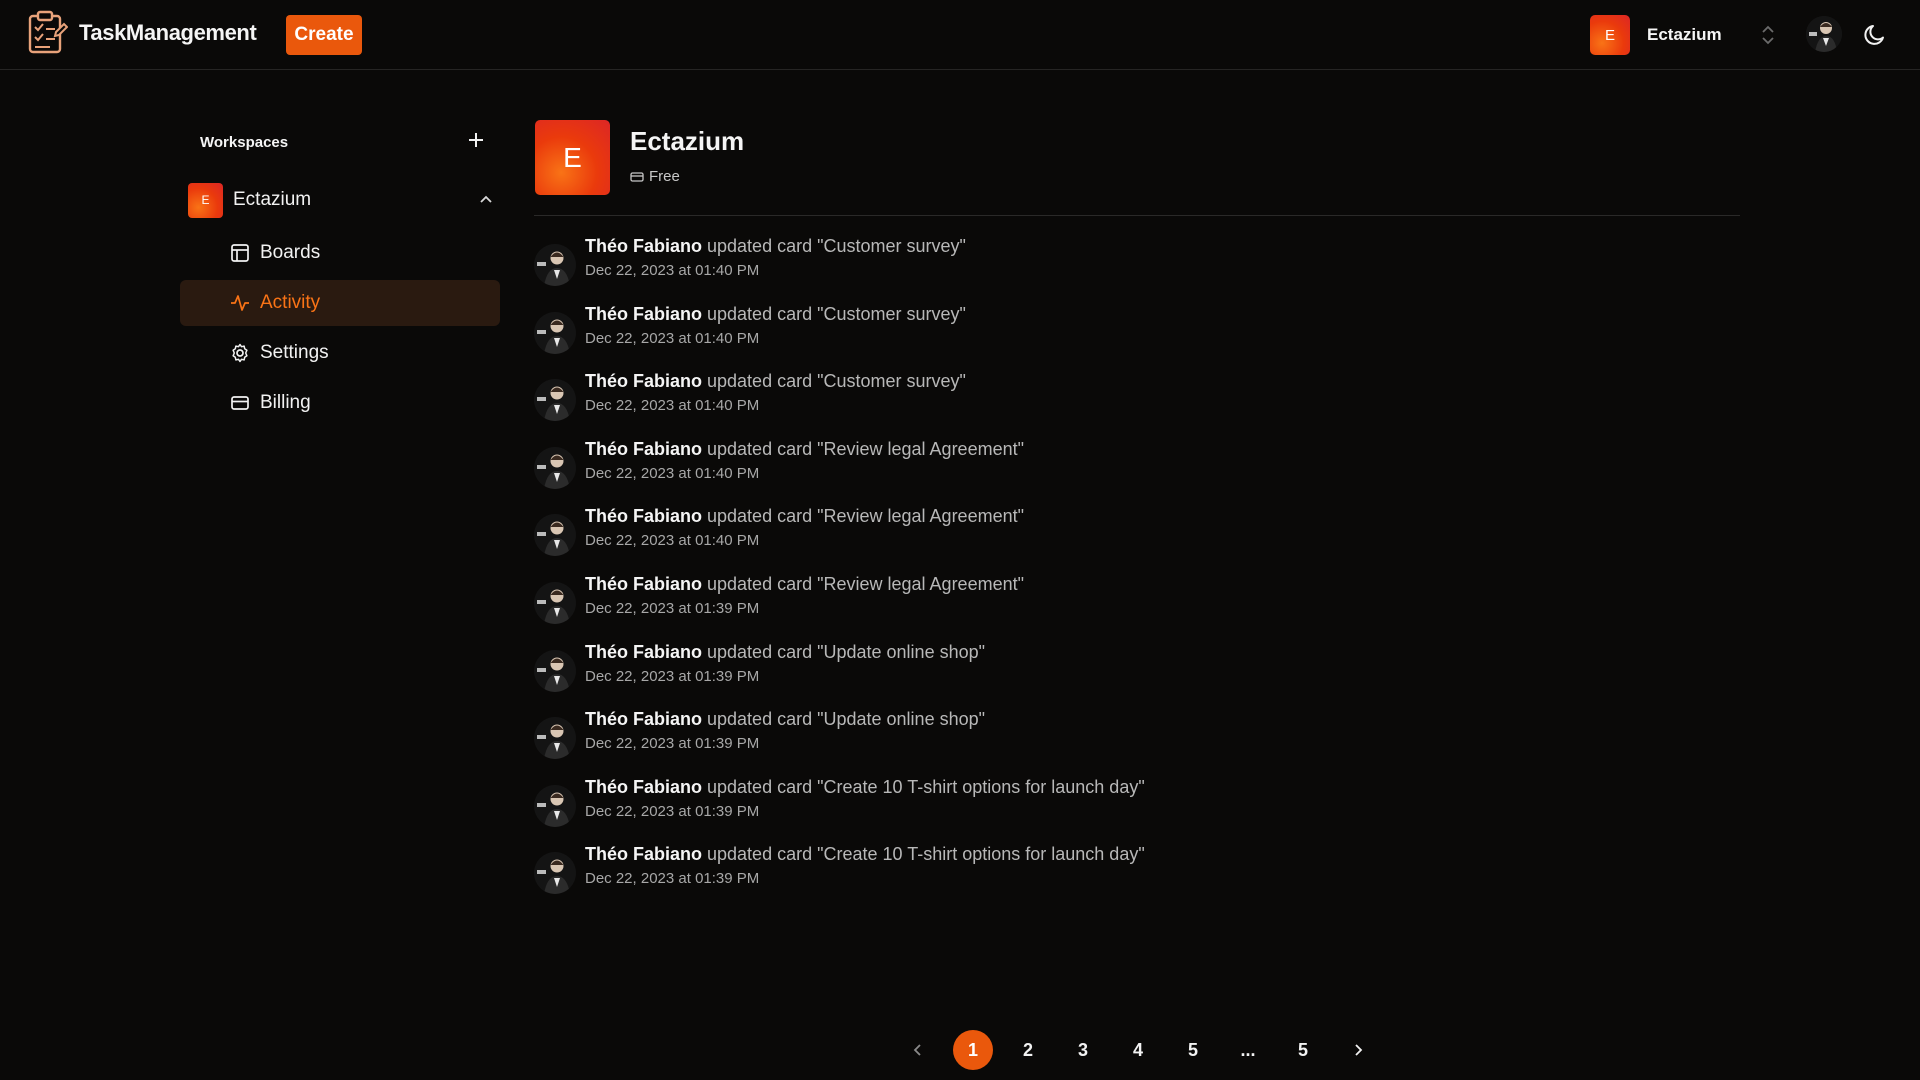  Describe the element at coordinates (240, 253) in the screenshot. I see `board-icon` at that location.